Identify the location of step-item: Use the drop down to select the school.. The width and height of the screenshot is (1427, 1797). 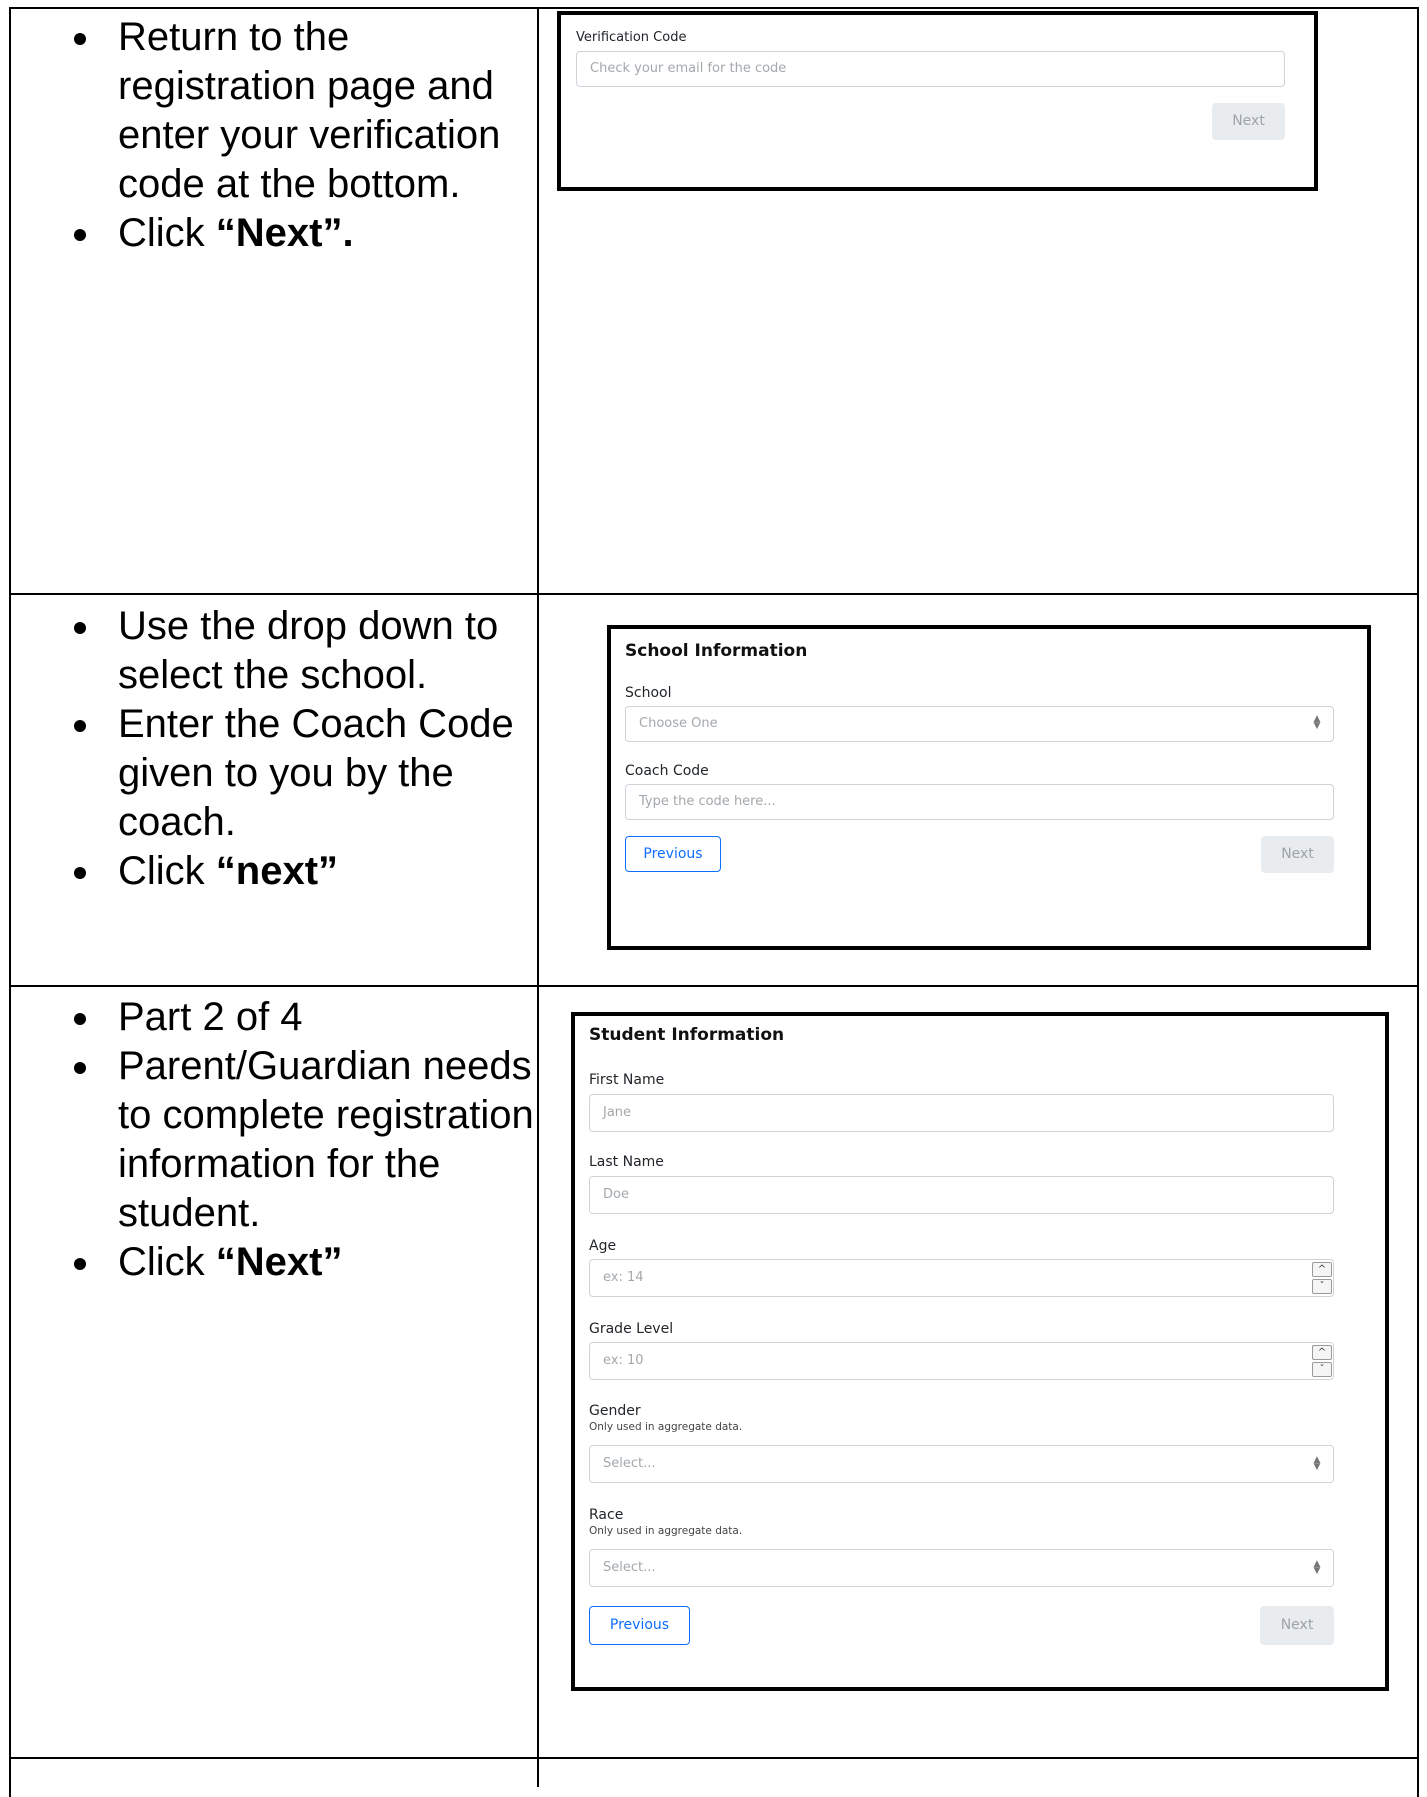
(299, 651).